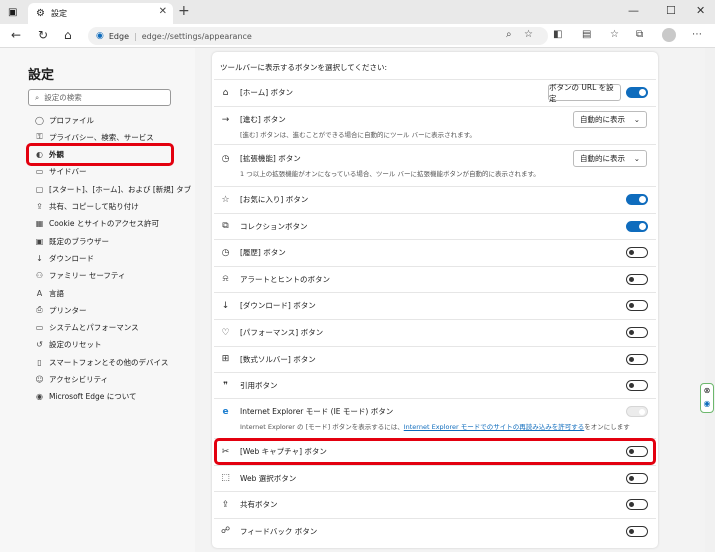  I want to click on extension-icon: ◧, so click(557, 34).